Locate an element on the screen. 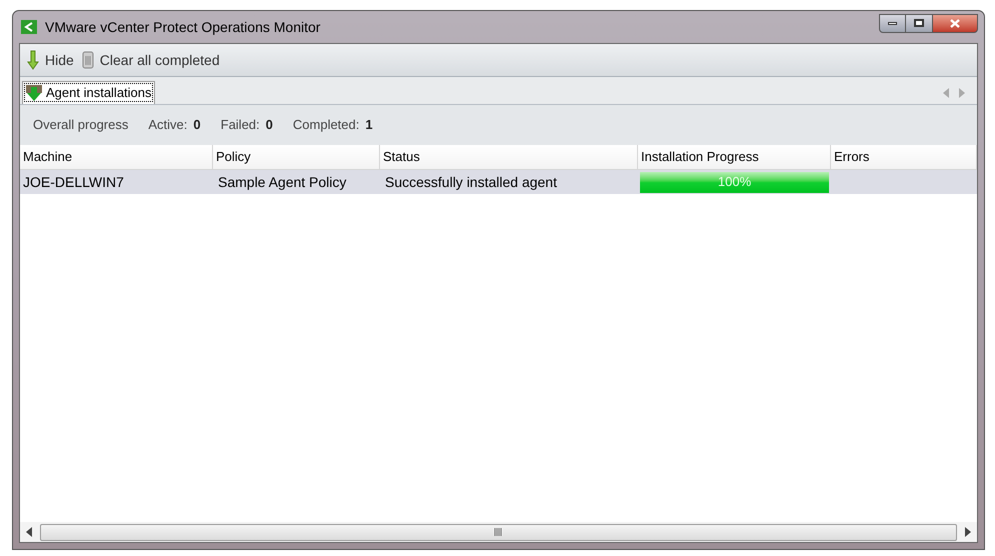 This screenshot has height=556, width=995. scroll-left-icon is located at coordinates (29, 532).